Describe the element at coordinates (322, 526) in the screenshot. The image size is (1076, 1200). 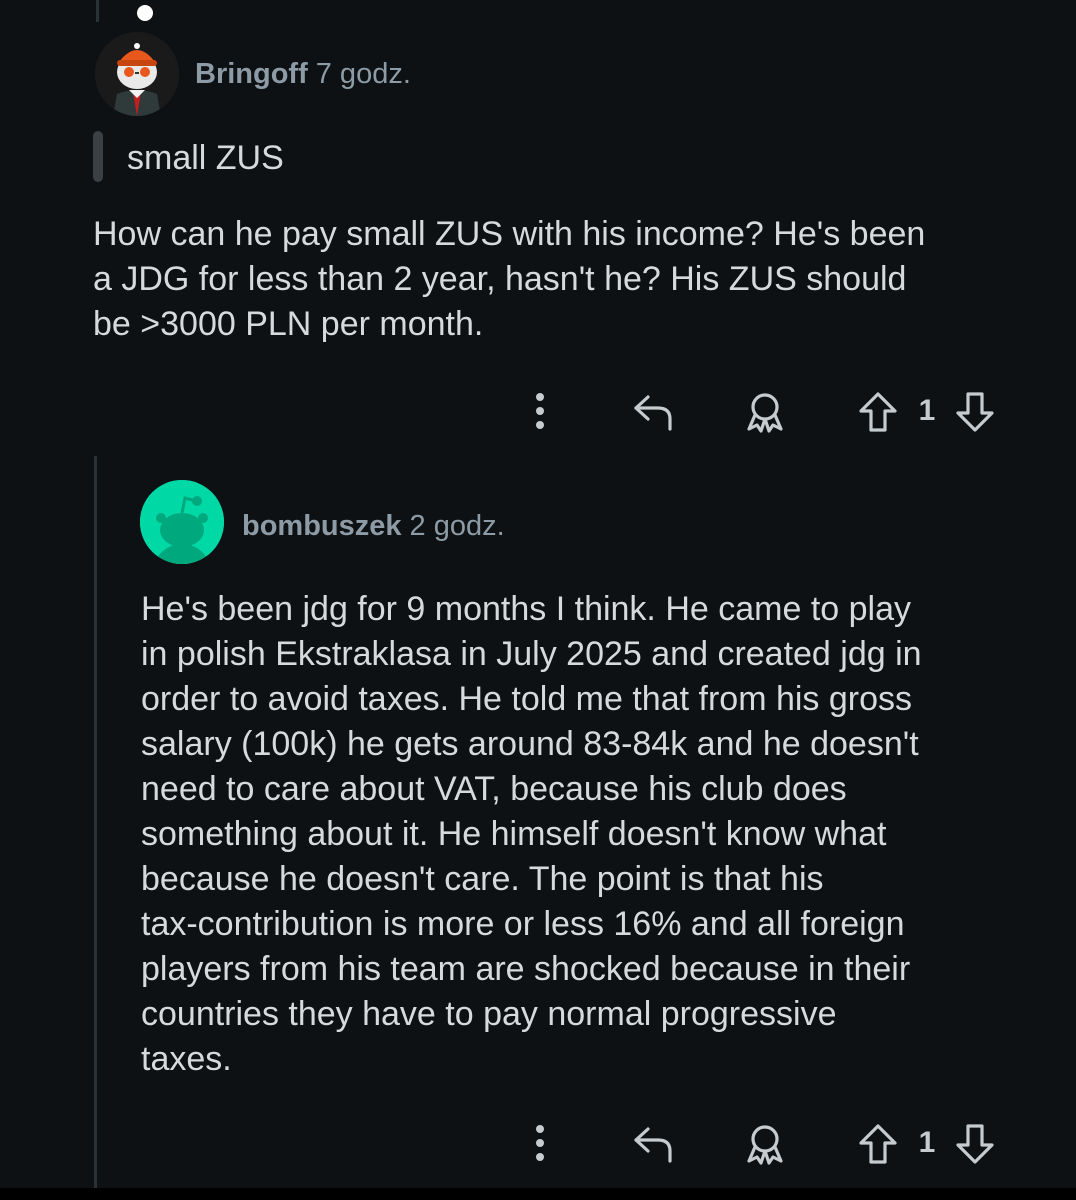
I see `username: bombuszek` at that location.